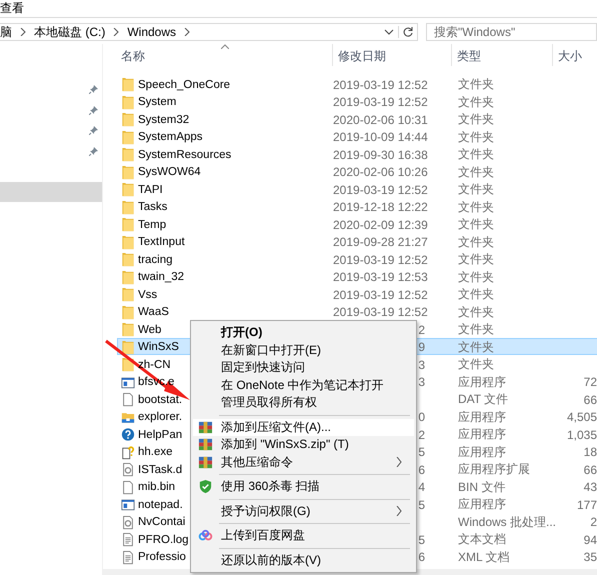  What do you see at coordinates (593, 522) in the screenshot?
I see `file-size: 2` at bounding box center [593, 522].